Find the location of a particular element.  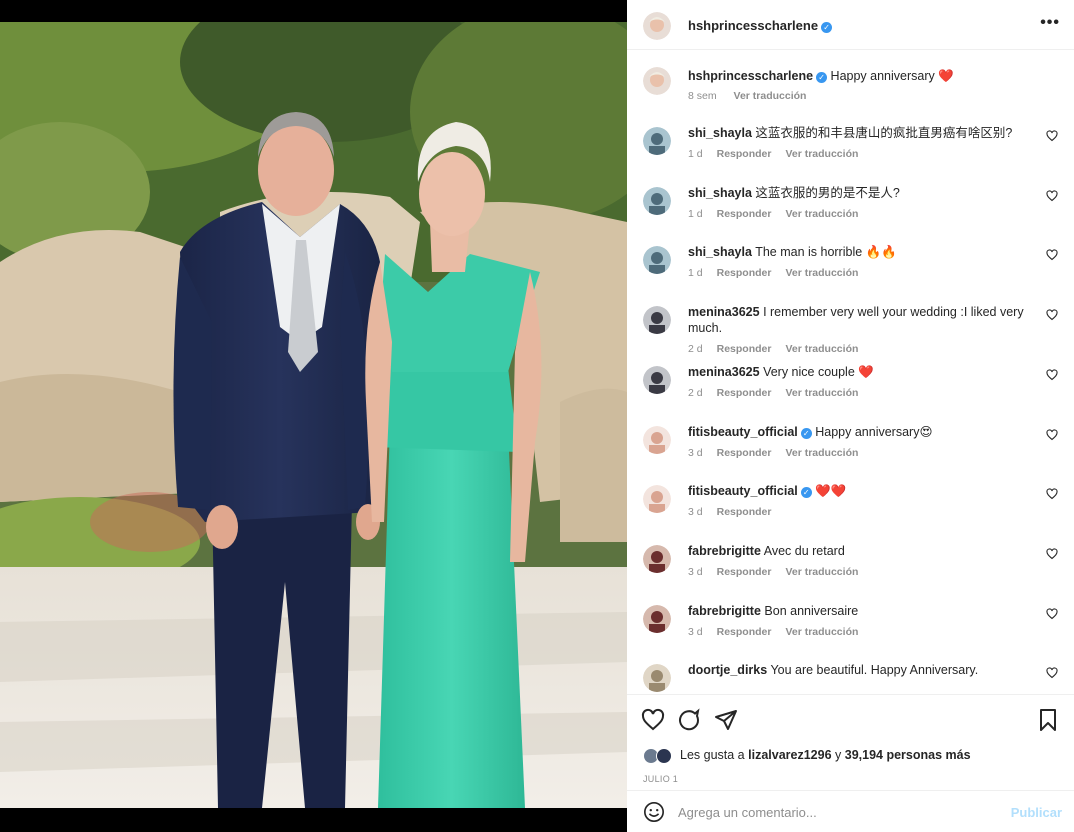

save-bookmark-icon is located at coordinates (1048, 720).